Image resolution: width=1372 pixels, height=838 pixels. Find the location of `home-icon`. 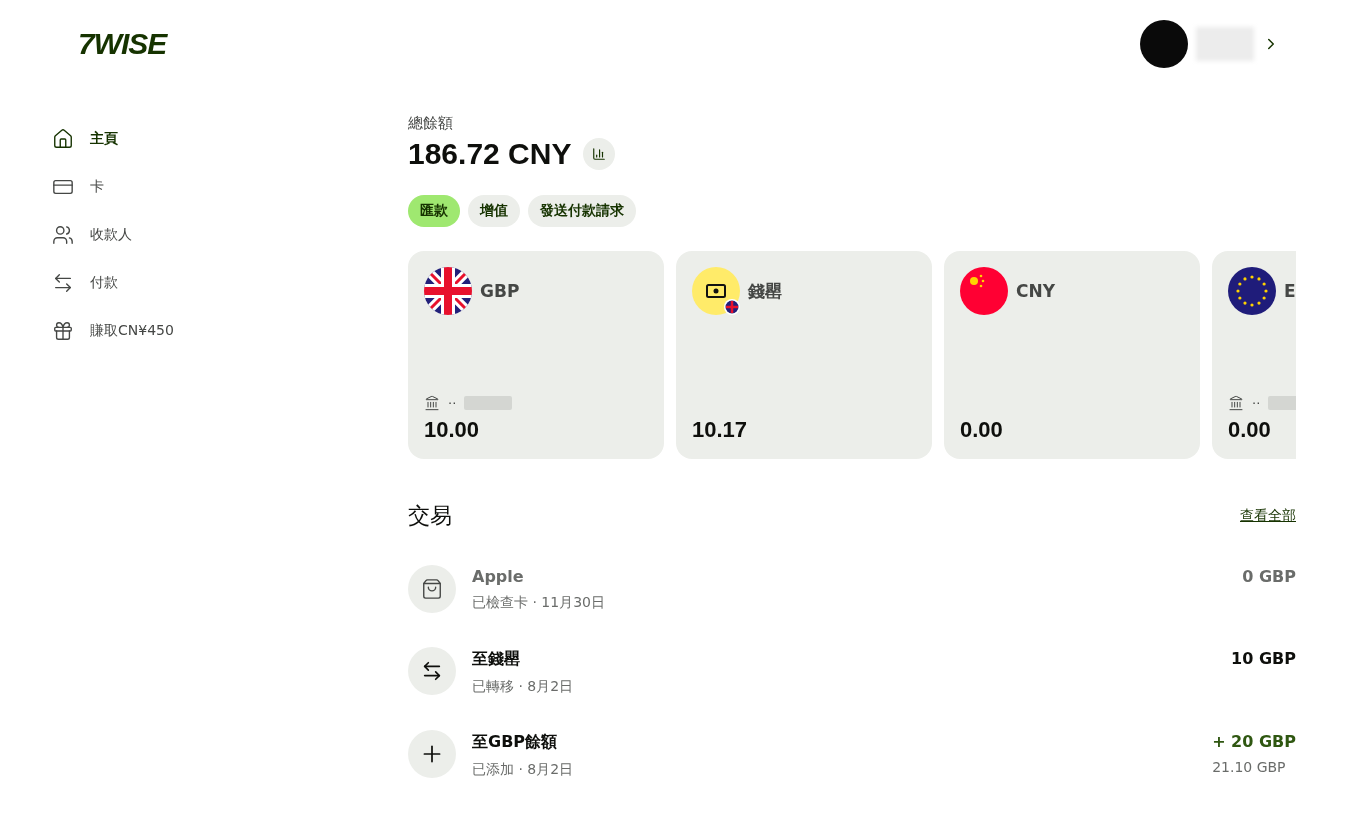

home-icon is located at coordinates (63, 139).